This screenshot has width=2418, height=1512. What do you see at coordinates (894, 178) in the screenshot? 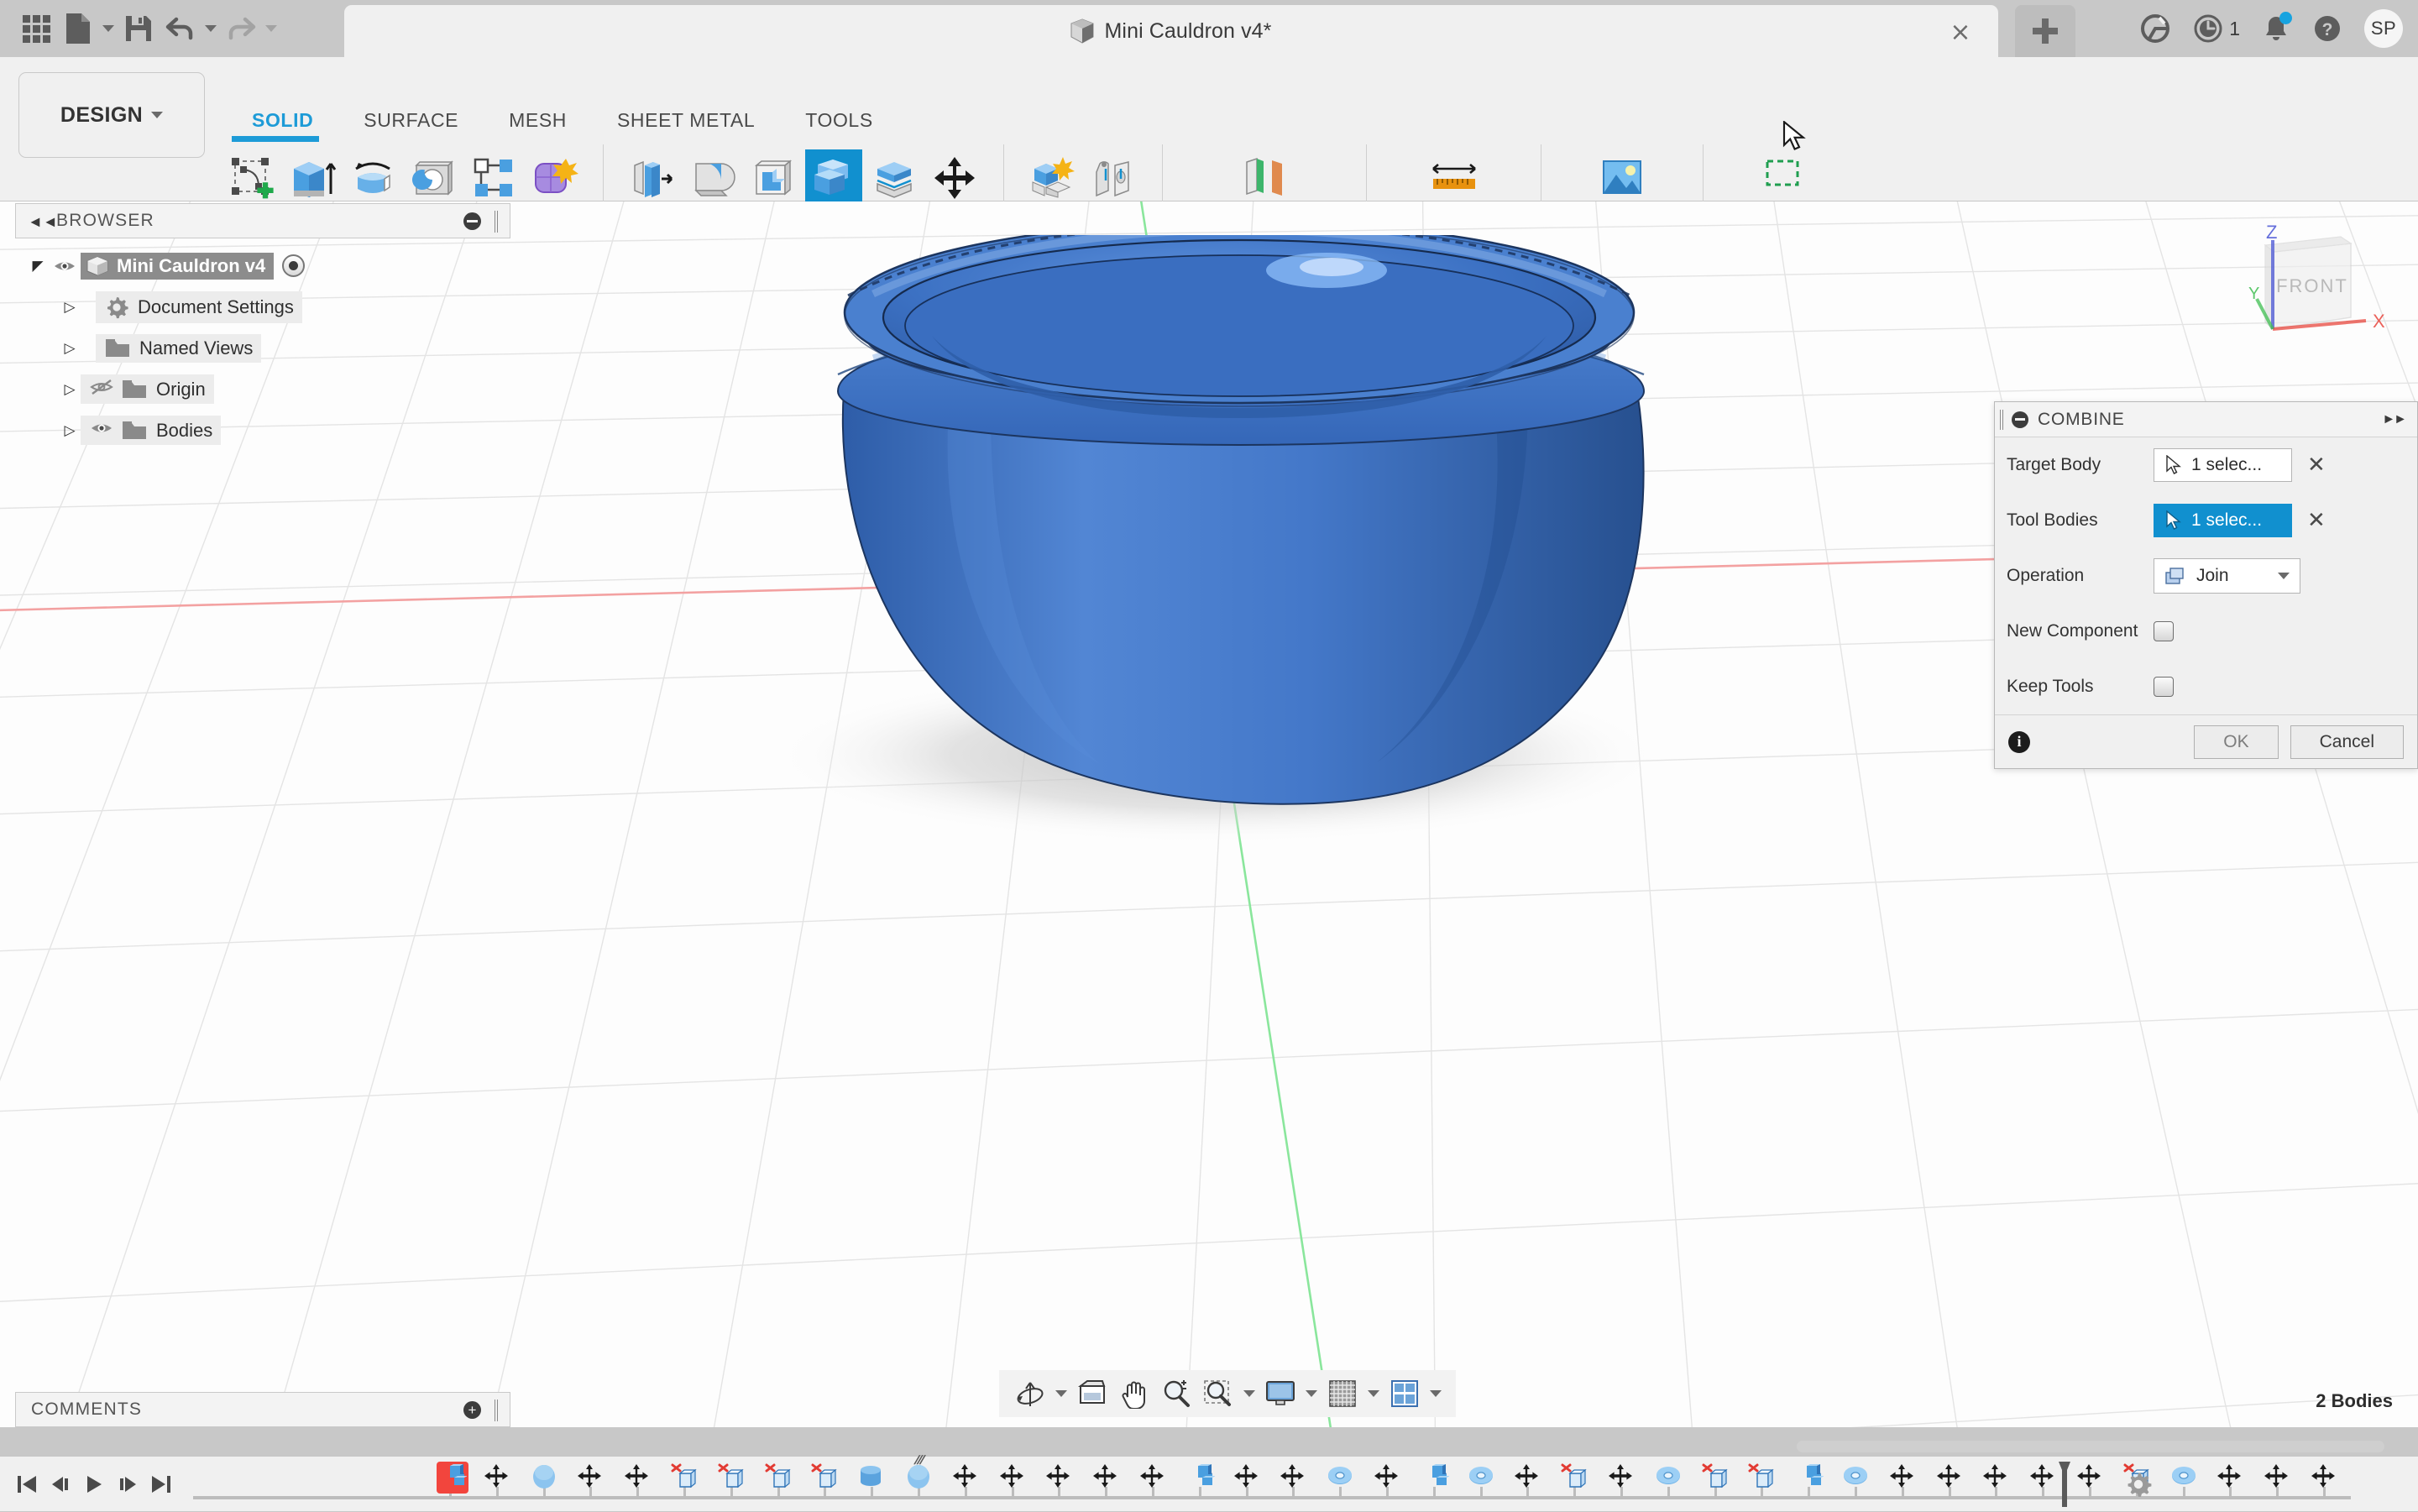
I see `offset-face-button` at bounding box center [894, 178].